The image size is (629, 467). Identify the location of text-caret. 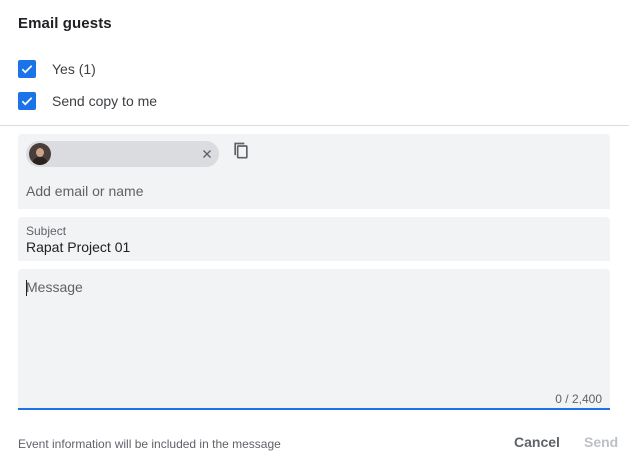
(26, 288).